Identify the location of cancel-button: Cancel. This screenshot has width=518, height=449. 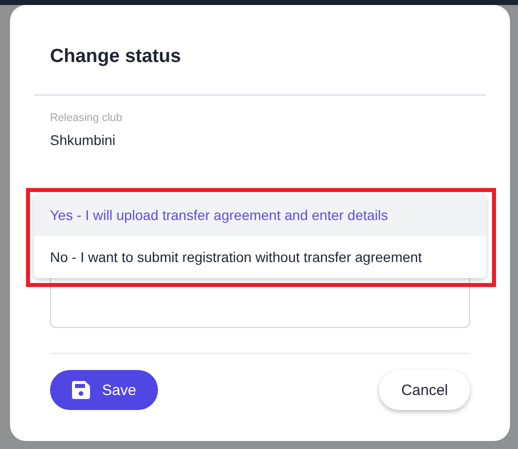
(424, 390).